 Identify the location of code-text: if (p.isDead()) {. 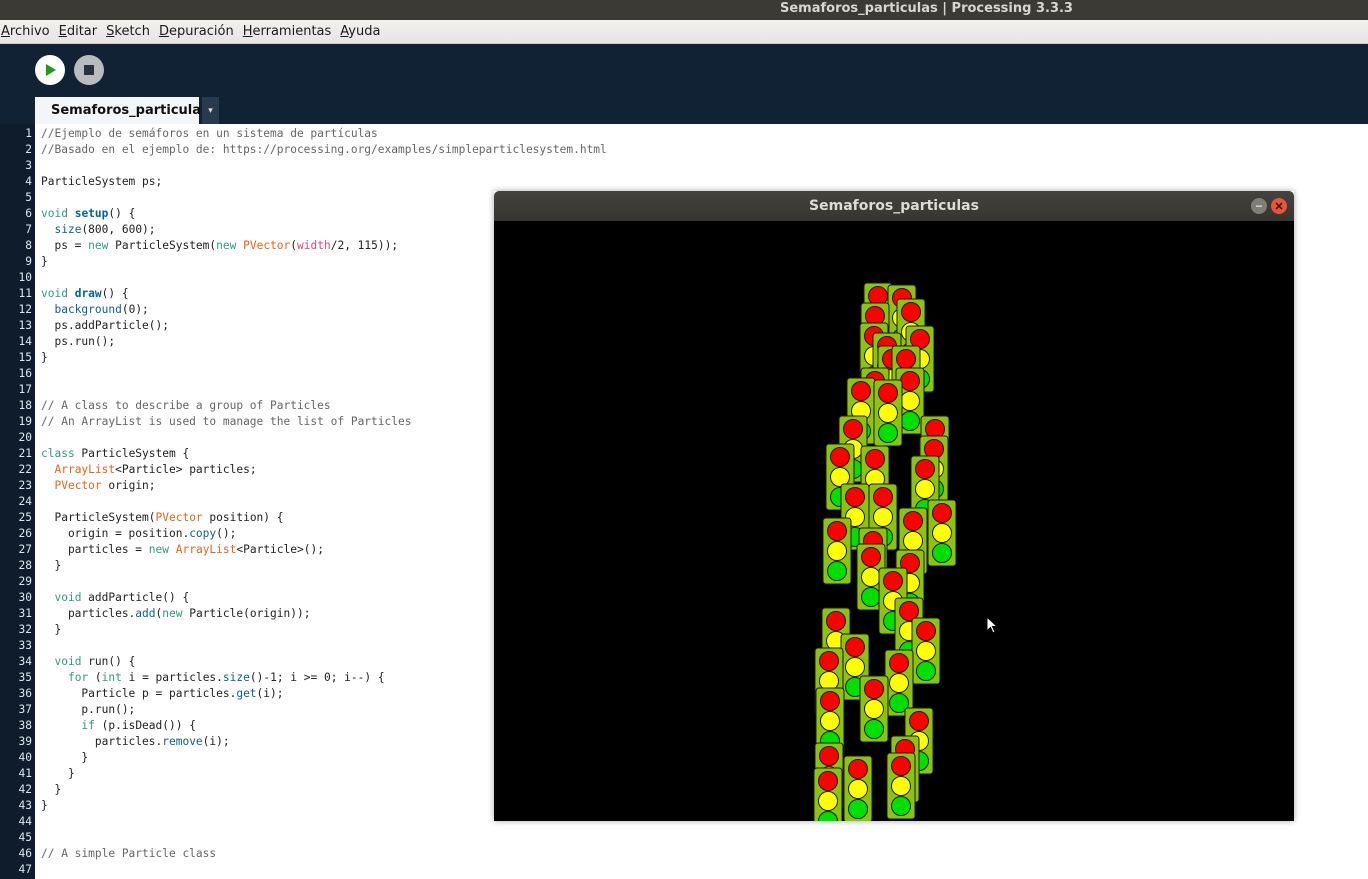
(138, 725).